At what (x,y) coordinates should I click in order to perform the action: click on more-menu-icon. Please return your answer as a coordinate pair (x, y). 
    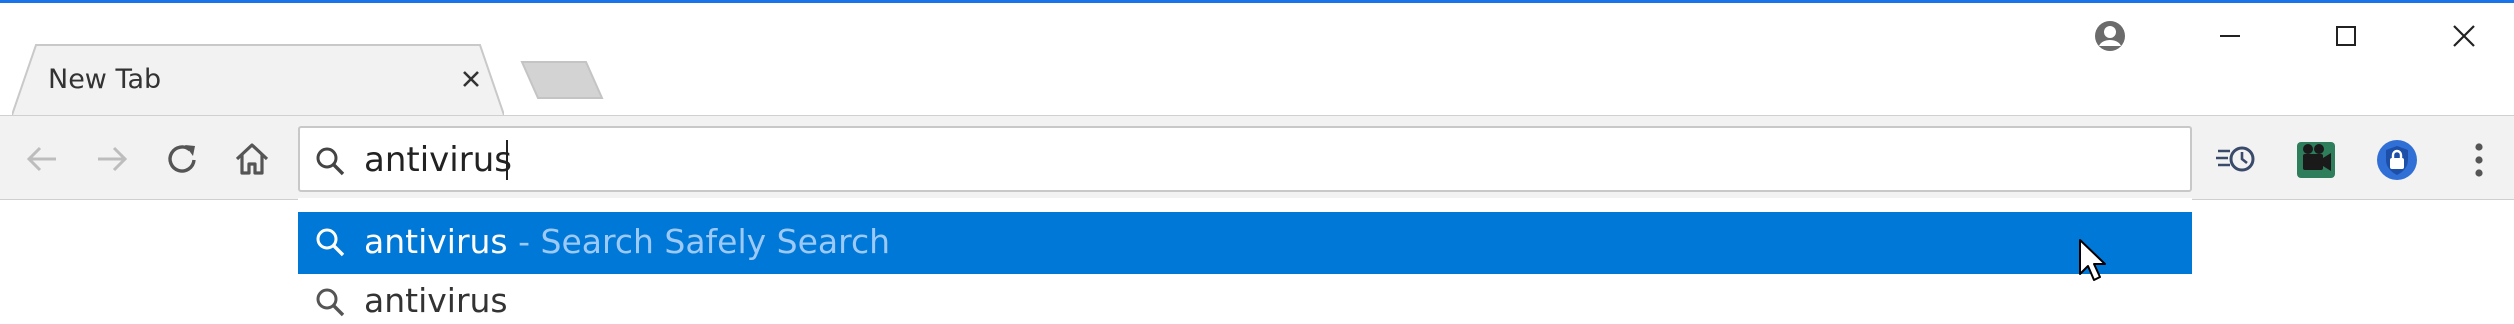
    Looking at the image, I should click on (2479, 160).